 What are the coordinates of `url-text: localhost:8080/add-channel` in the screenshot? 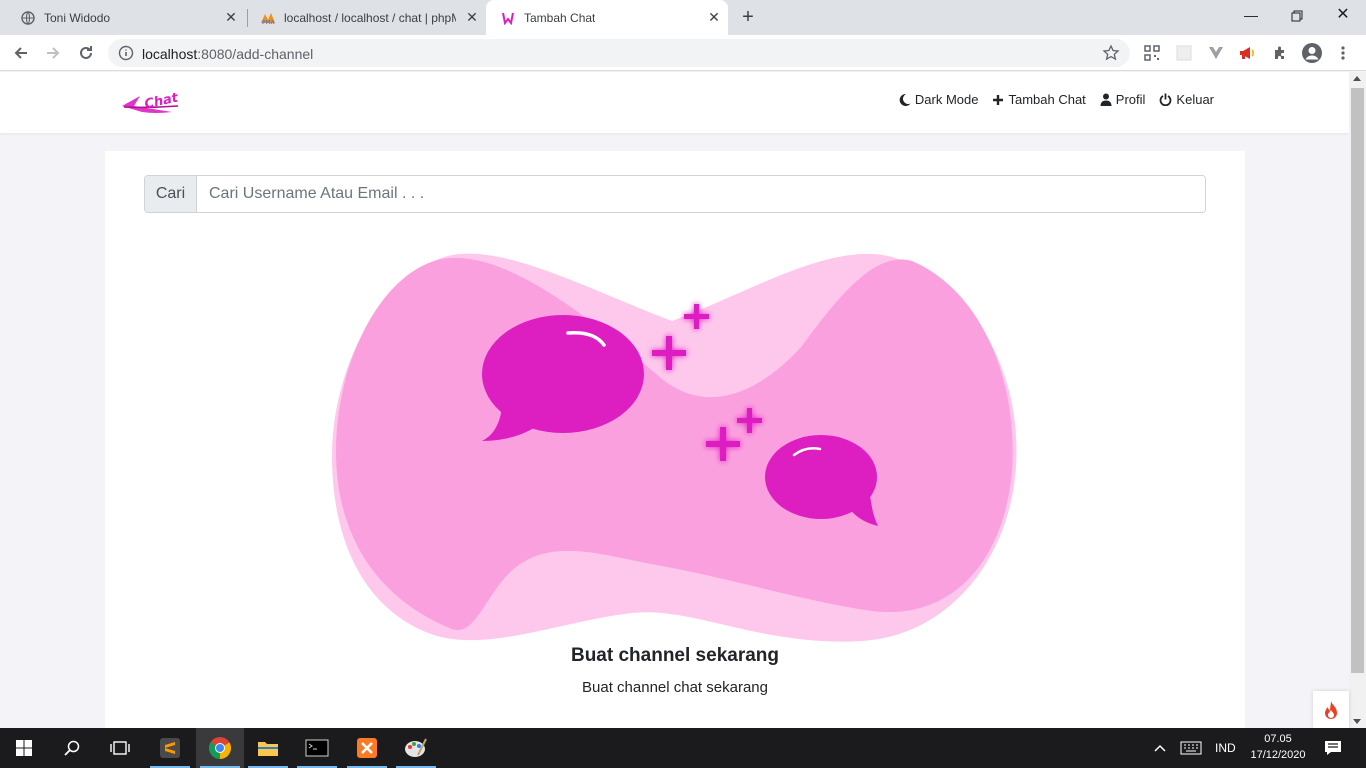 It's located at (227, 54).